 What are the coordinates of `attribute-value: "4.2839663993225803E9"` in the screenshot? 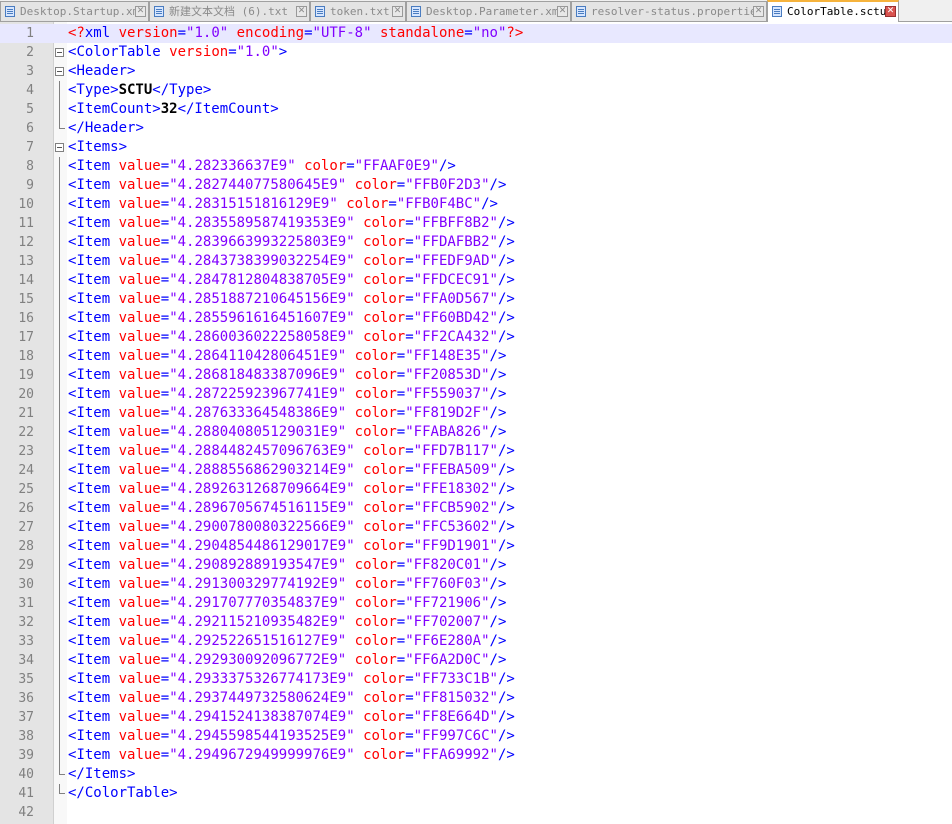 It's located at (262, 242).